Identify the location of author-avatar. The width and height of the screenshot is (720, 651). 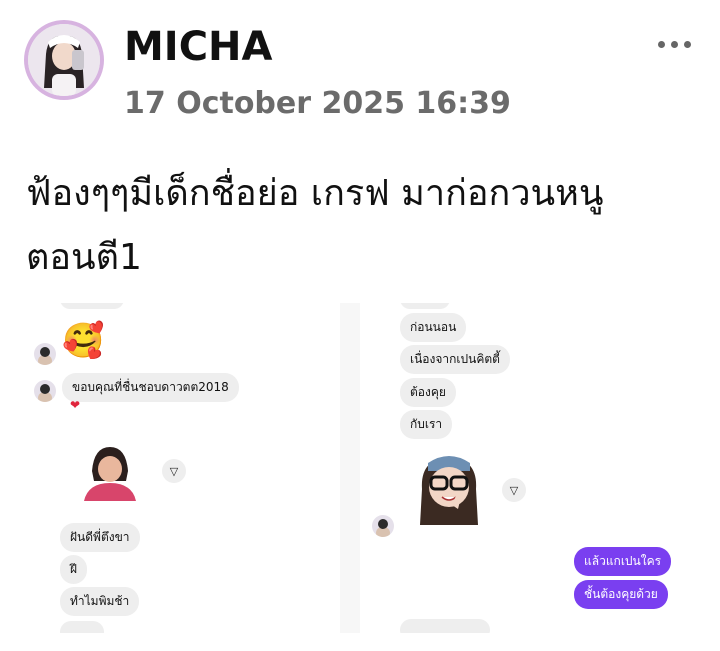
(64, 60).